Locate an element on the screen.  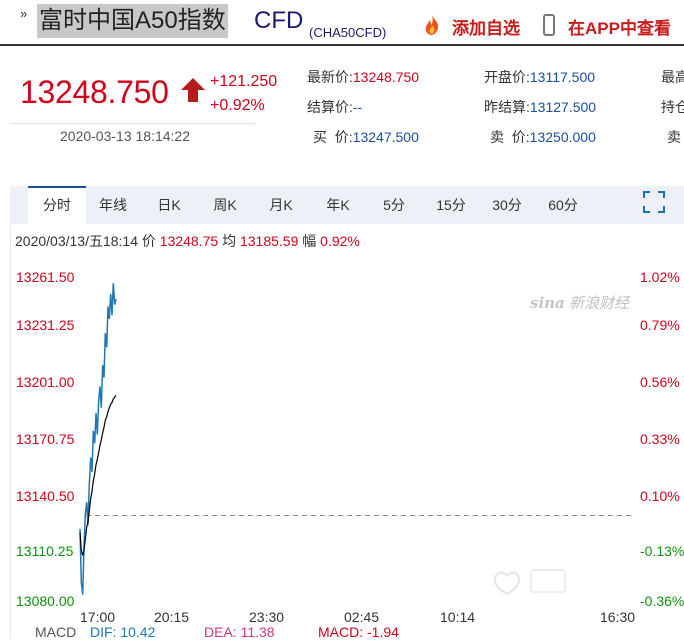
field-label: 结算价: is located at coordinates (330, 107).